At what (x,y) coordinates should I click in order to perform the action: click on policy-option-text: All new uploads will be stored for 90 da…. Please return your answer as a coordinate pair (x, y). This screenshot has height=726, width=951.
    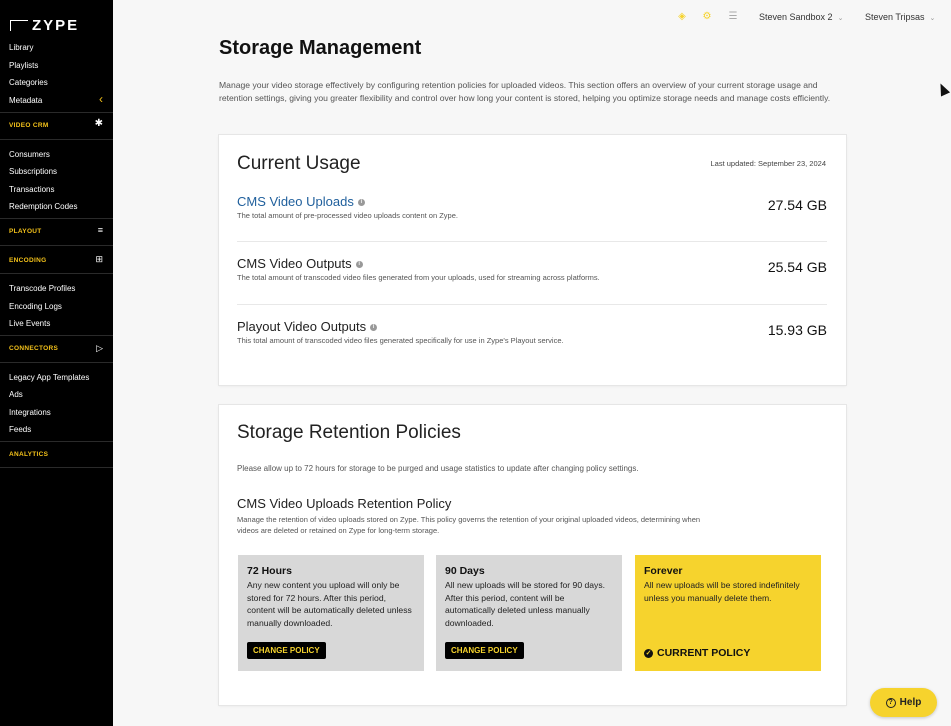
    Looking at the image, I should click on (525, 604).